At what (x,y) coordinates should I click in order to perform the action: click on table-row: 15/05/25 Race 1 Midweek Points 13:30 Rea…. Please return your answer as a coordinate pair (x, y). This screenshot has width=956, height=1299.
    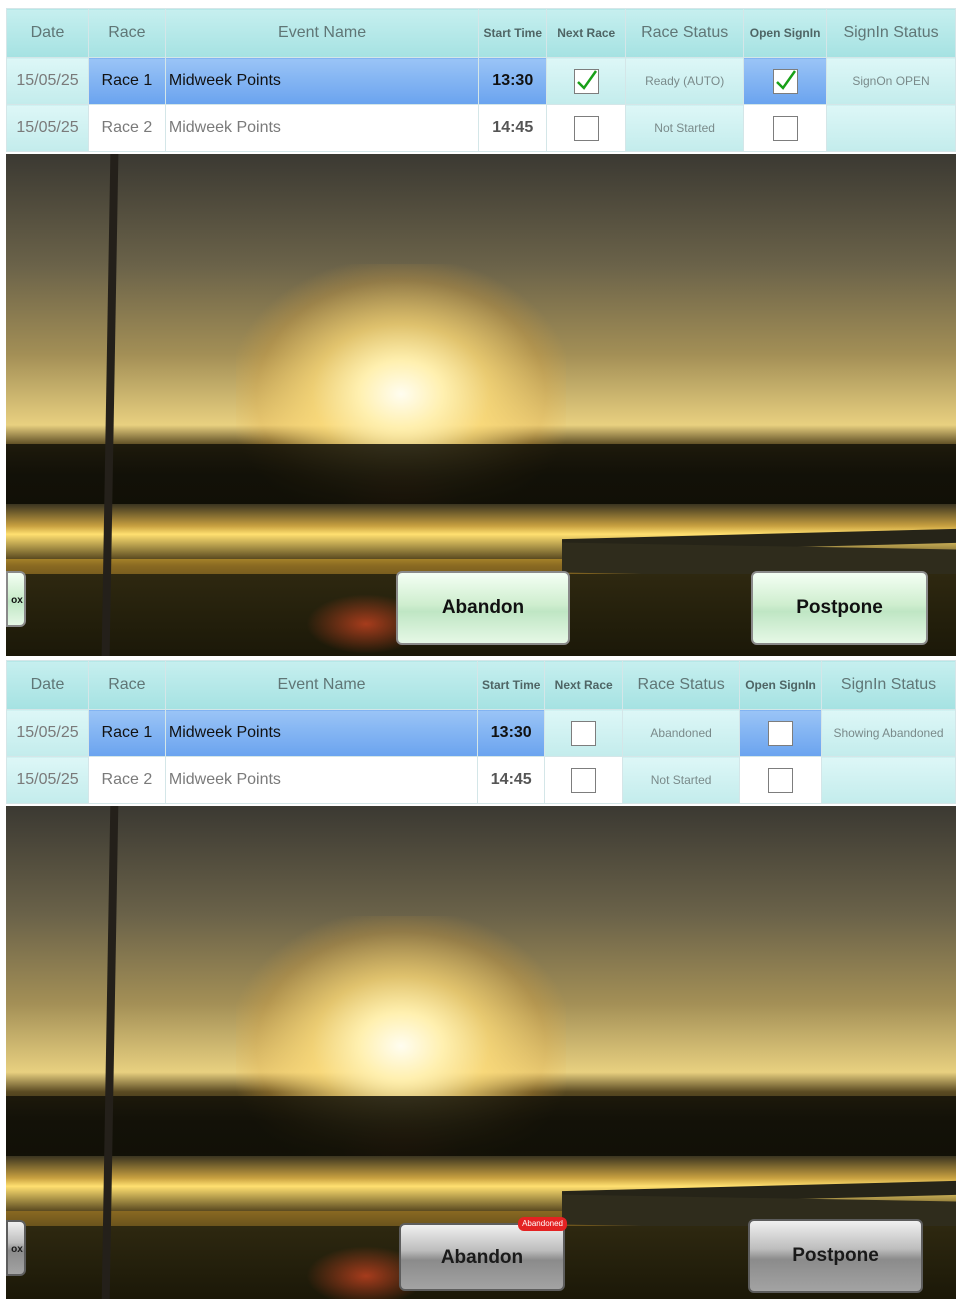
    Looking at the image, I should click on (481, 81).